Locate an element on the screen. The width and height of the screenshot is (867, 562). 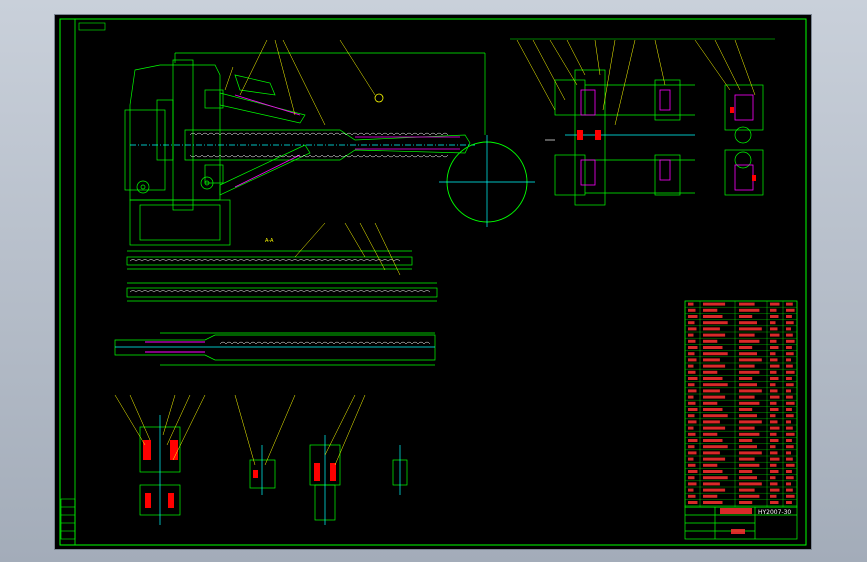
parts-list is located at coordinates (741, 404).